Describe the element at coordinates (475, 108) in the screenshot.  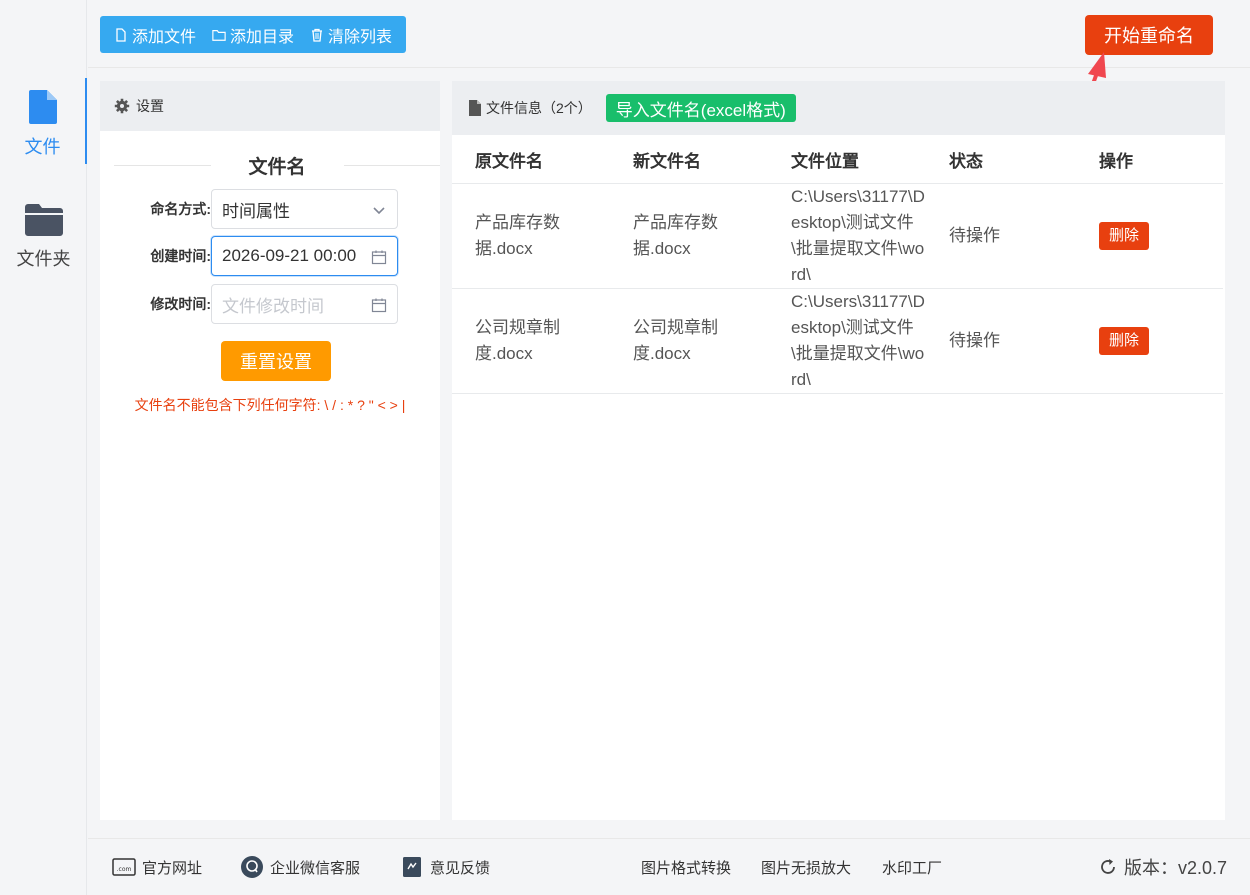
I see `document-icon` at that location.